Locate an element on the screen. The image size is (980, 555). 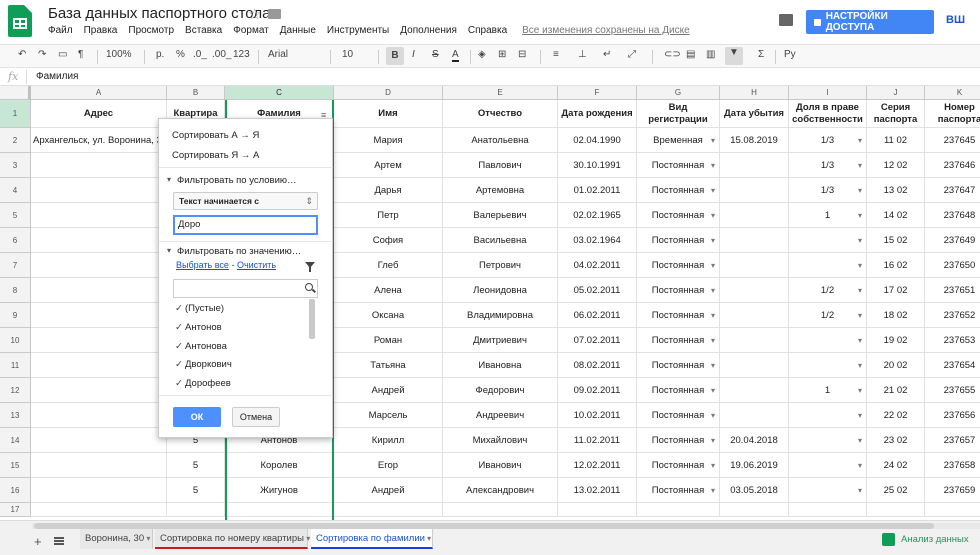
table-cell: Артемовна is located at coordinates (500, 190).